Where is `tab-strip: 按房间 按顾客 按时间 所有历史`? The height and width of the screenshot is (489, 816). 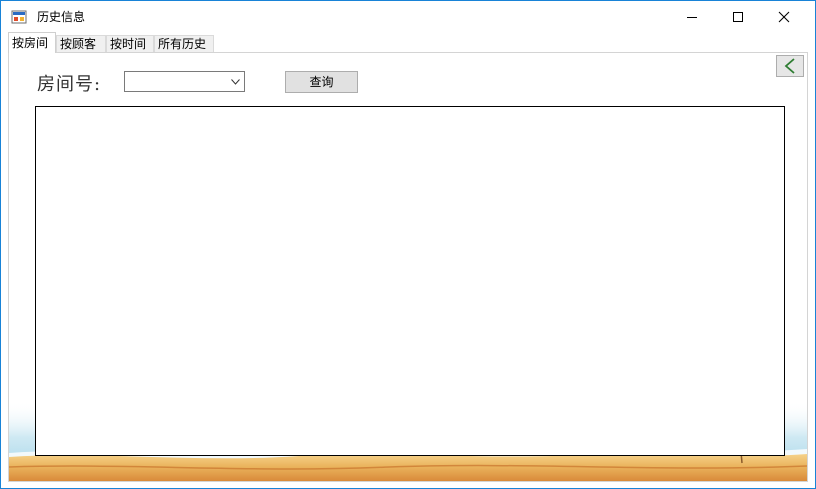
tab-strip: 按房间 按顾客 按时间 所有历史 is located at coordinates (408, 42).